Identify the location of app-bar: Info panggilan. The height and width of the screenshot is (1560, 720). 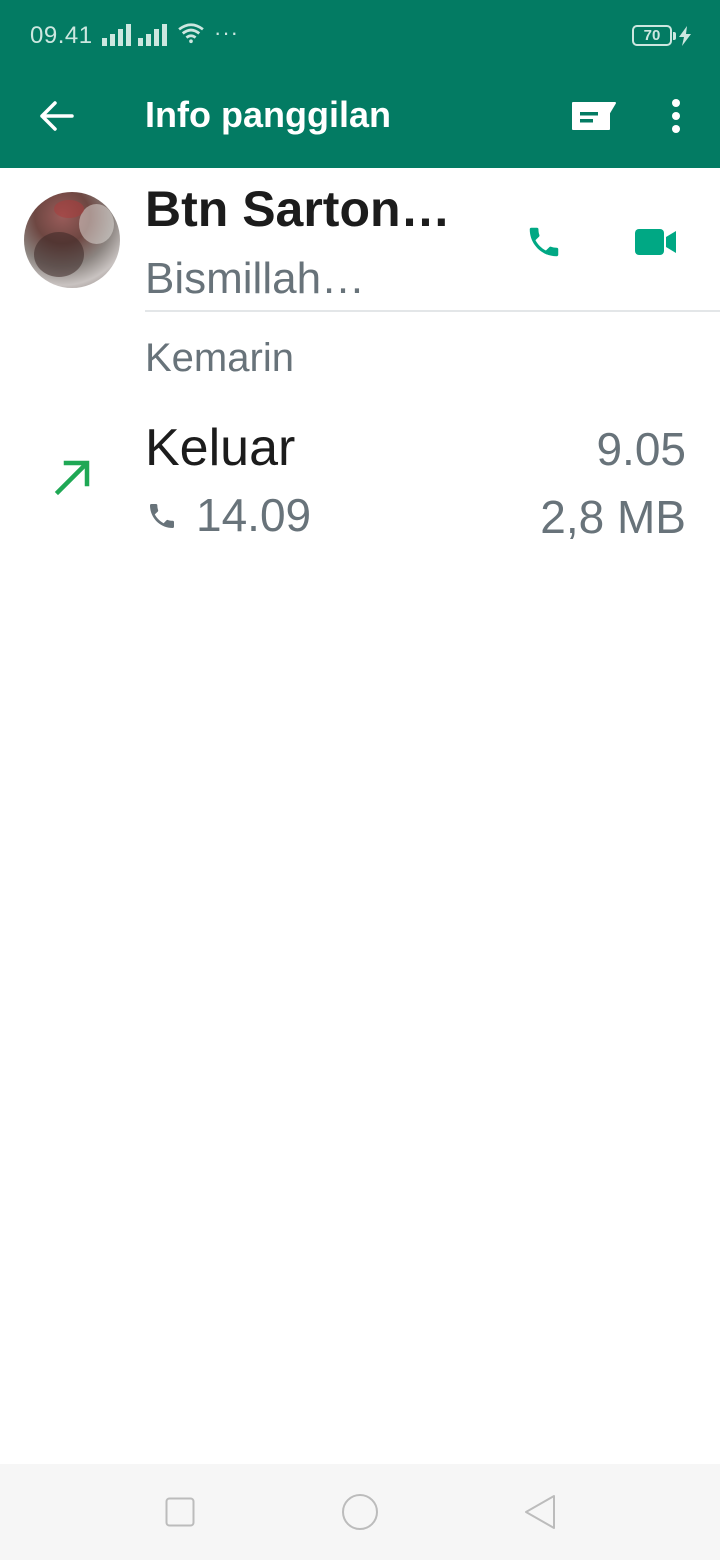
(360, 120).